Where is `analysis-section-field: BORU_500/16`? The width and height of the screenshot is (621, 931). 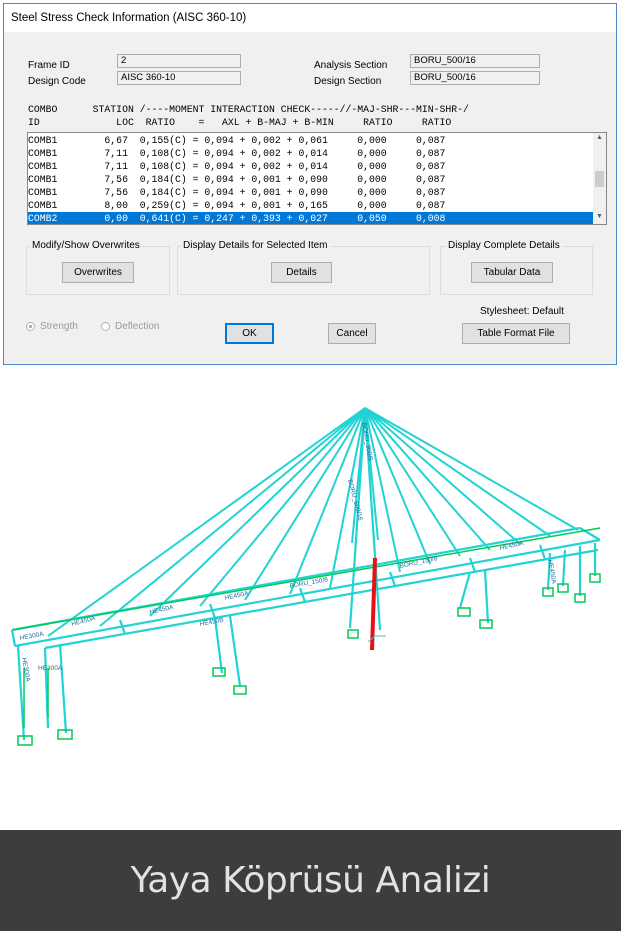 analysis-section-field: BORU_500/16 is located at coordinates (475, 61).